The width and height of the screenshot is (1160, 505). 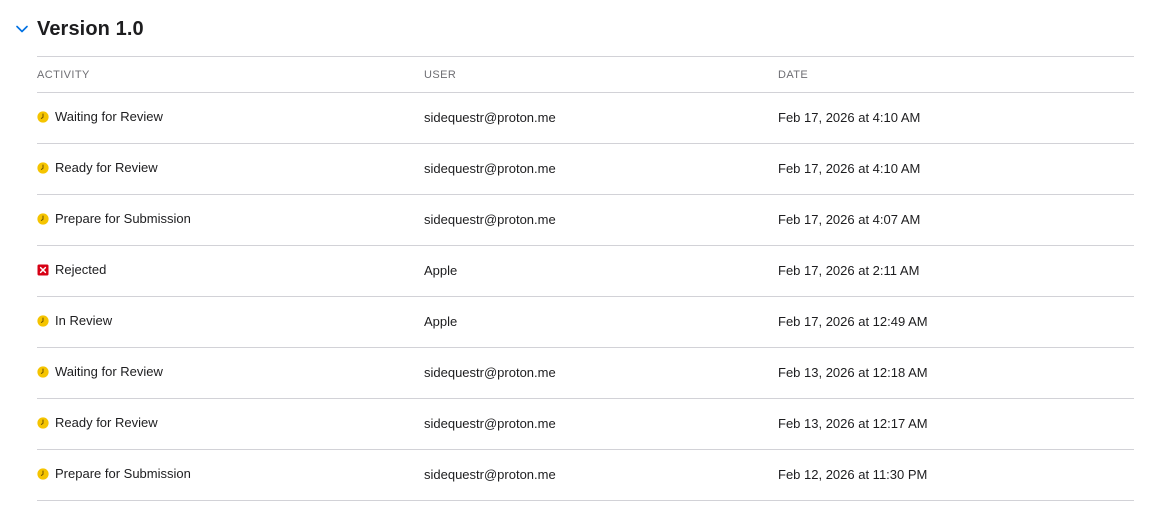 I want to click on activity-cell: Rejected, so click(x=71, y=269).